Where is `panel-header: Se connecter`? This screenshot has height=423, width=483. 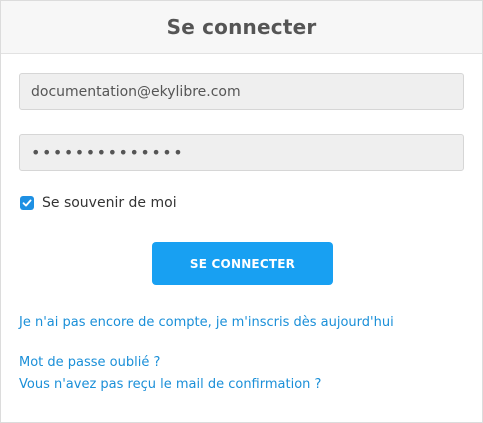 panel-header: Se connecter is located at coordinates (241, 27).